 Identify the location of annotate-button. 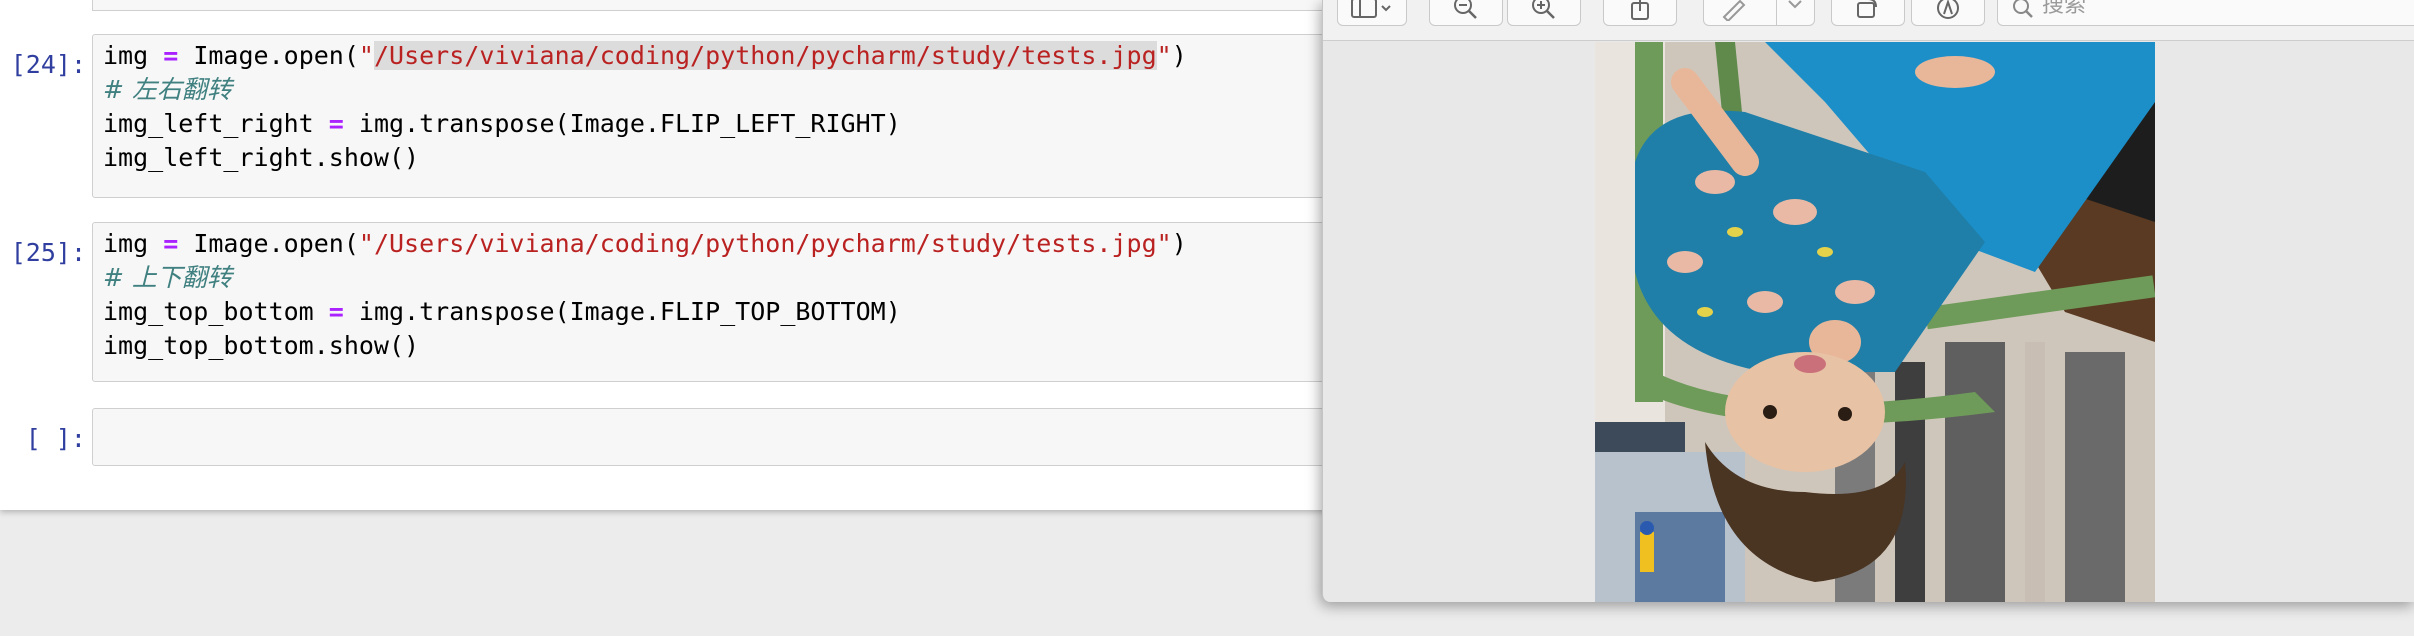
(1948, 13).